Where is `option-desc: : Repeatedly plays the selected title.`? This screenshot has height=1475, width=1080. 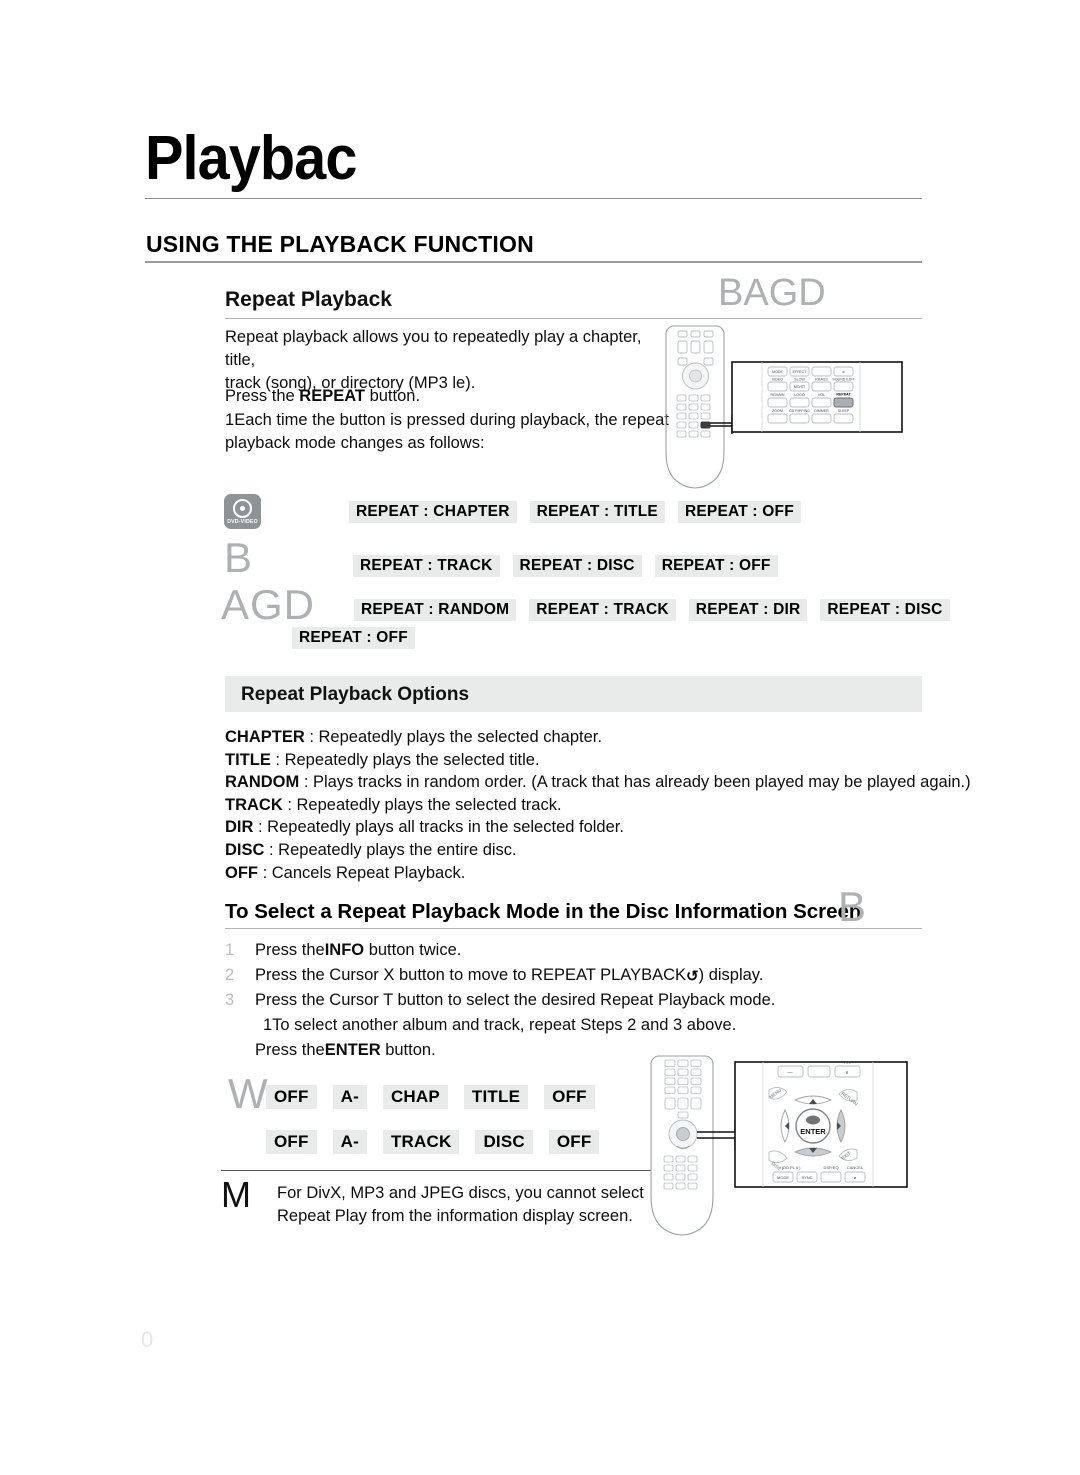
option-desc: : Repeatedly plays the selected title. is located at coordinates (405, 759).